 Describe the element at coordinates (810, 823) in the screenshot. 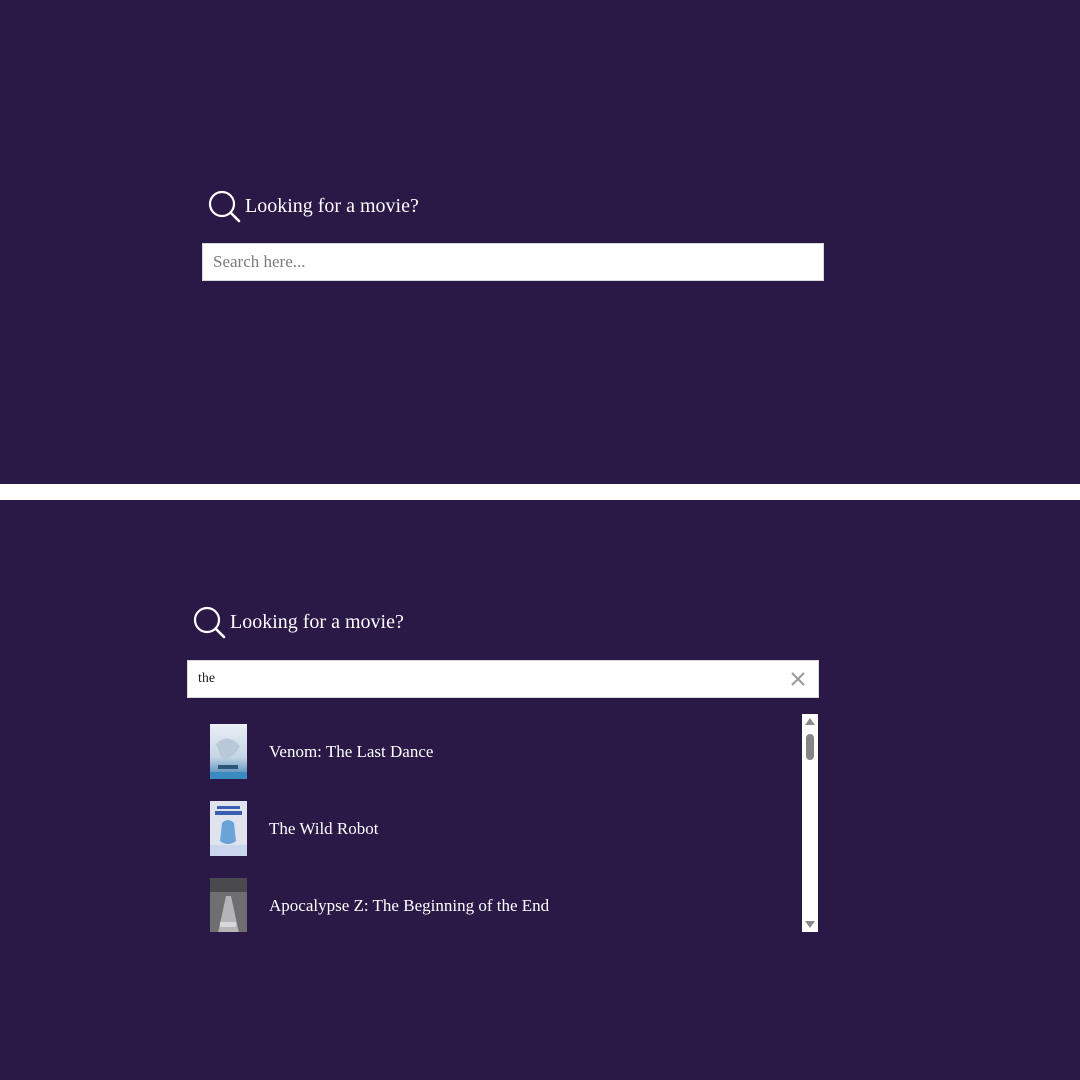

I see `results-scrollbar` at that location.